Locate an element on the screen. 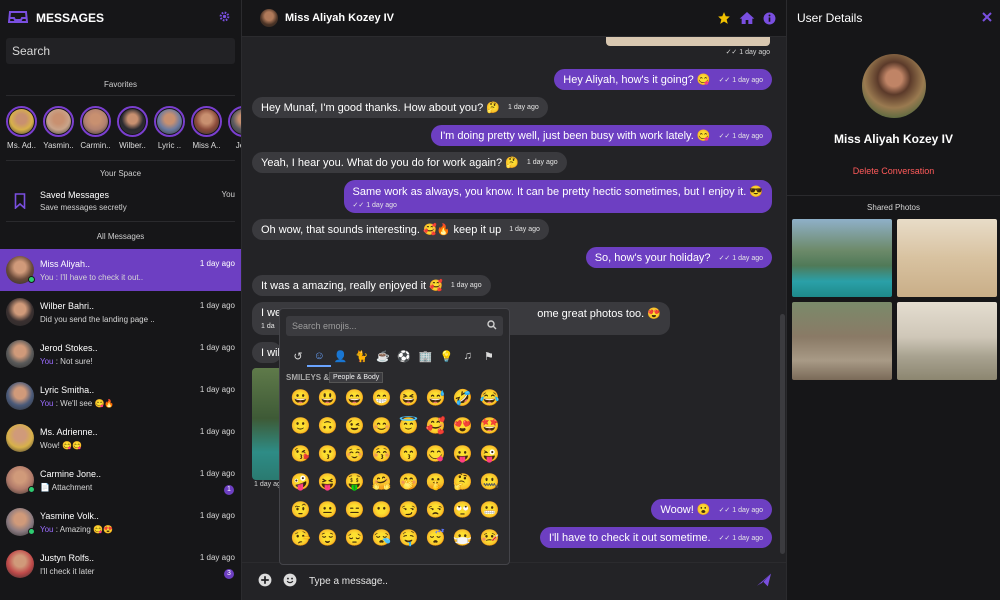  favorite-contact: Jero is located at coordinates (234, 128).